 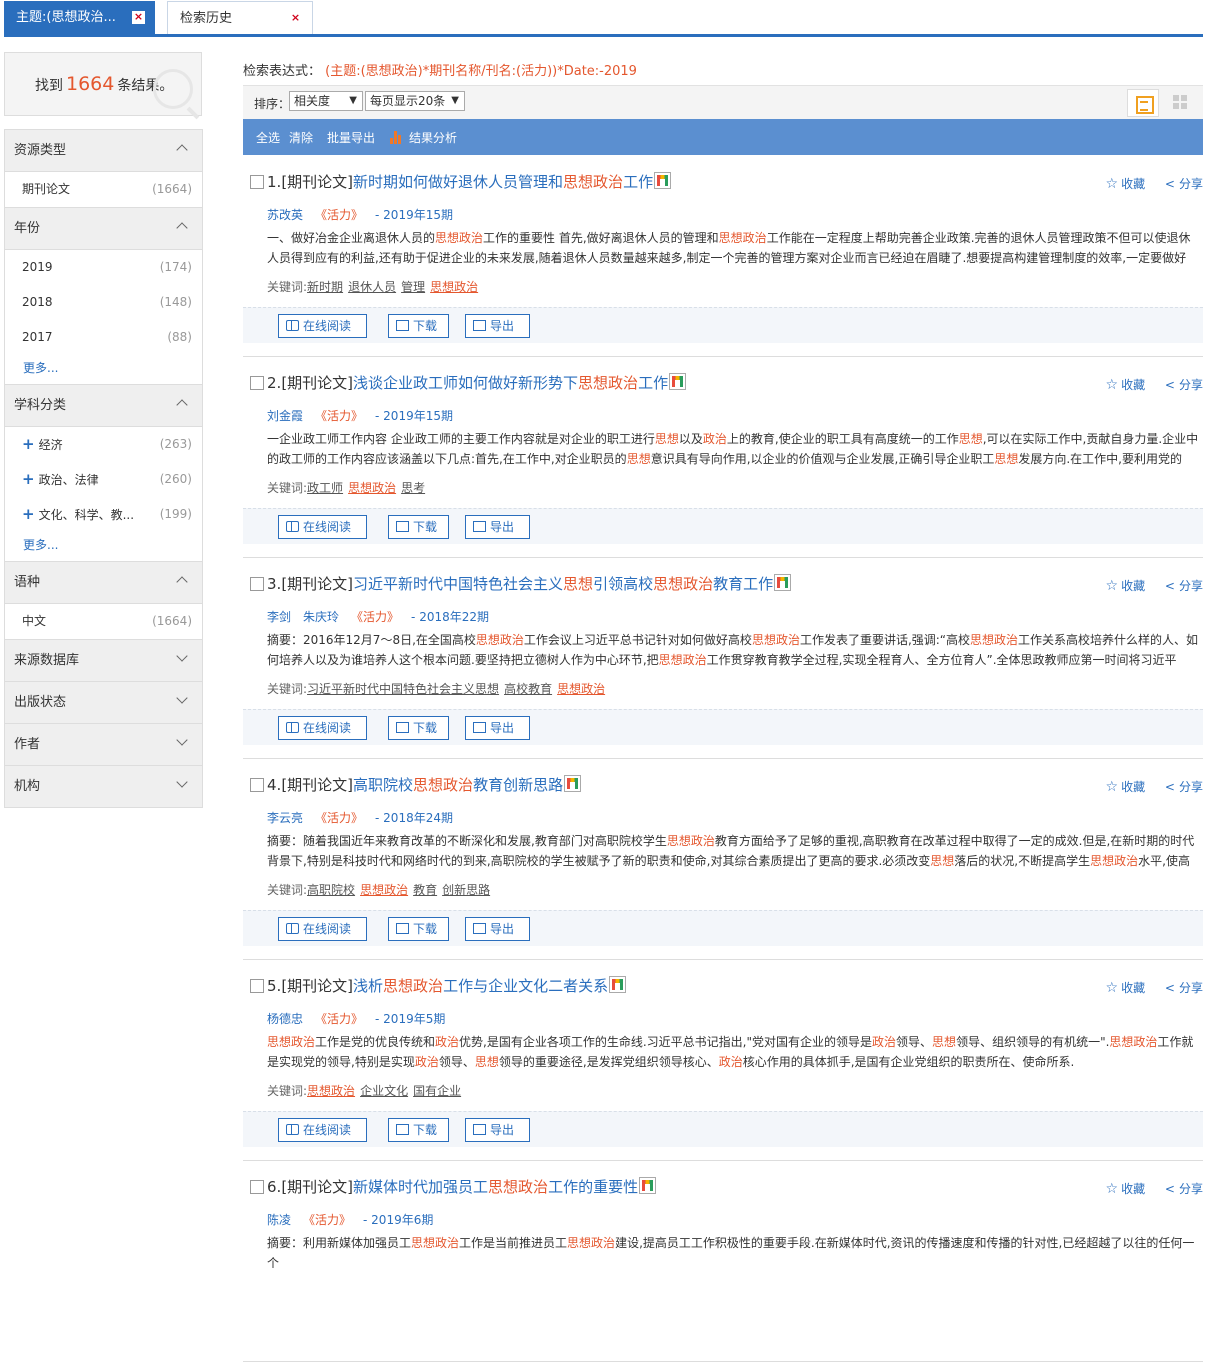 What do you see at coordinates (413, 287) in the screenshot?
I see `keyword-link: 管理` at bounding box center [413, 287].